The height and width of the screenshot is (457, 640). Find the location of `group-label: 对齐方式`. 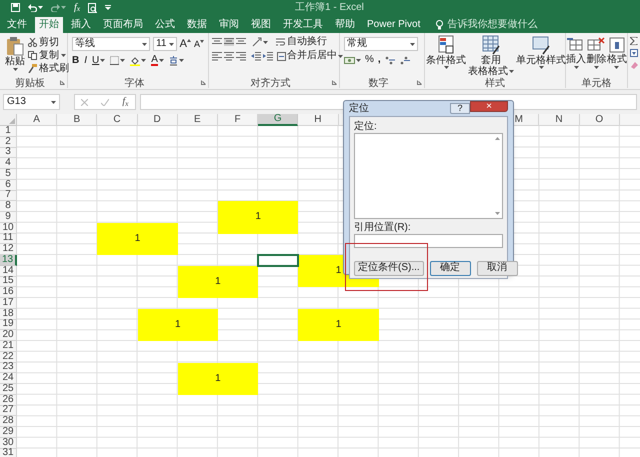

group-label: 对齐方式 is located at coordinates (270, 83).